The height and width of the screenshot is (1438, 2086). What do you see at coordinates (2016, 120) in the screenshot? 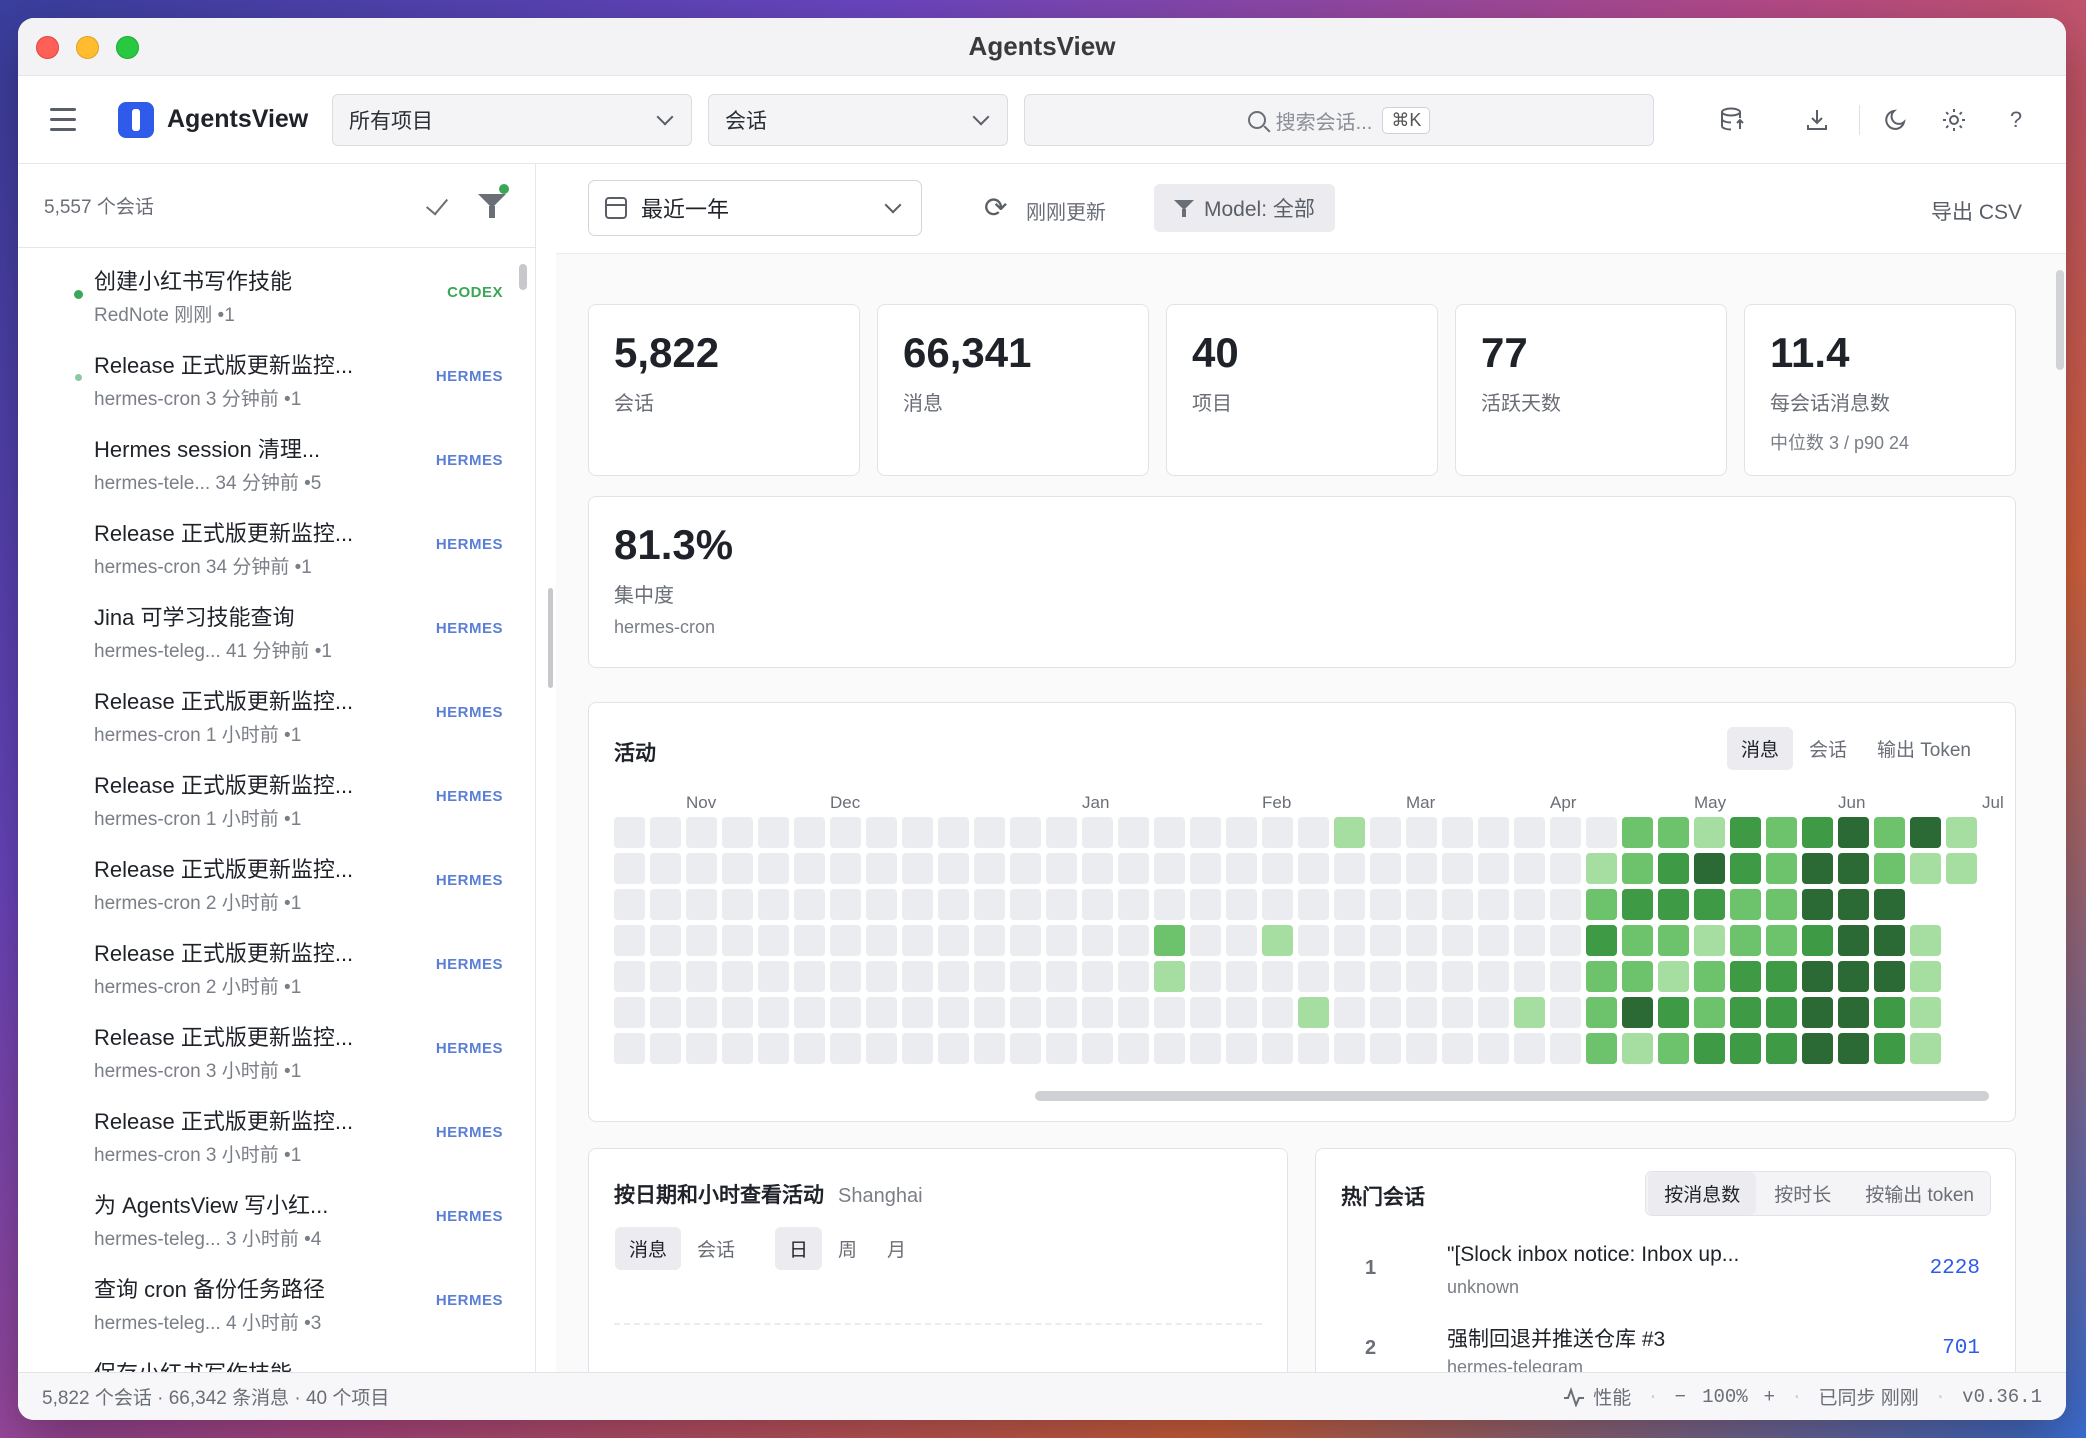
I see `help-icon: ?` at bounding box center [2016, 120].